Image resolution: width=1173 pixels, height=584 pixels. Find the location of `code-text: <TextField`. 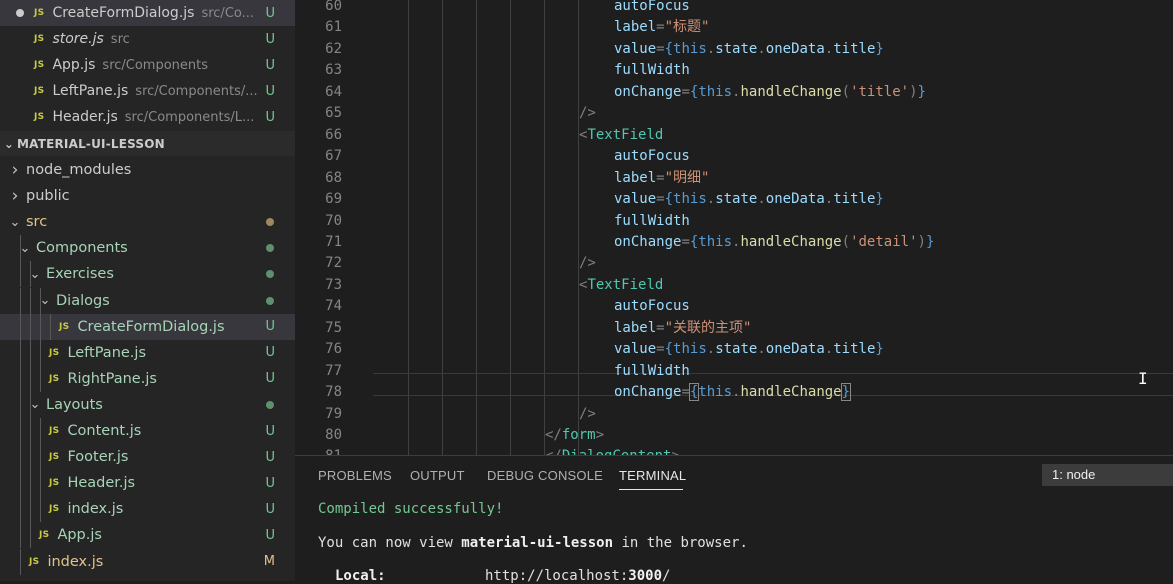

code-text: <TextField is located at coordinates (621, 286).